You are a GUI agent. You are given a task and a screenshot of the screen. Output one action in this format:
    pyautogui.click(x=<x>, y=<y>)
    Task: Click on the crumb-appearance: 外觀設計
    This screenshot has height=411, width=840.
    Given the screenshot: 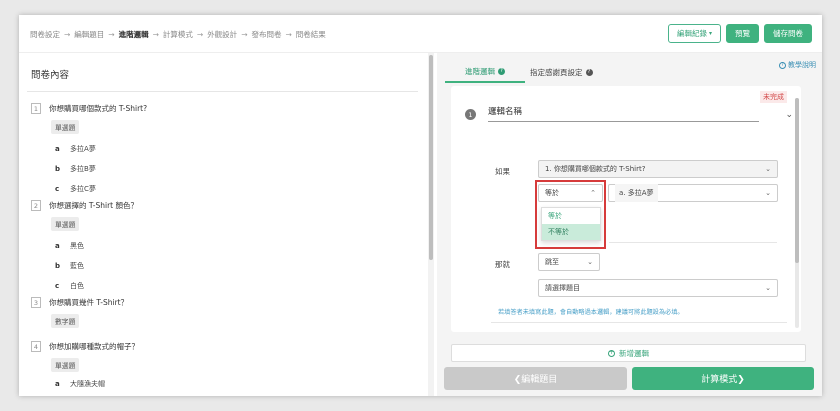 What is the action you would take?
    pyautogui.click(x=222, y=34)
    